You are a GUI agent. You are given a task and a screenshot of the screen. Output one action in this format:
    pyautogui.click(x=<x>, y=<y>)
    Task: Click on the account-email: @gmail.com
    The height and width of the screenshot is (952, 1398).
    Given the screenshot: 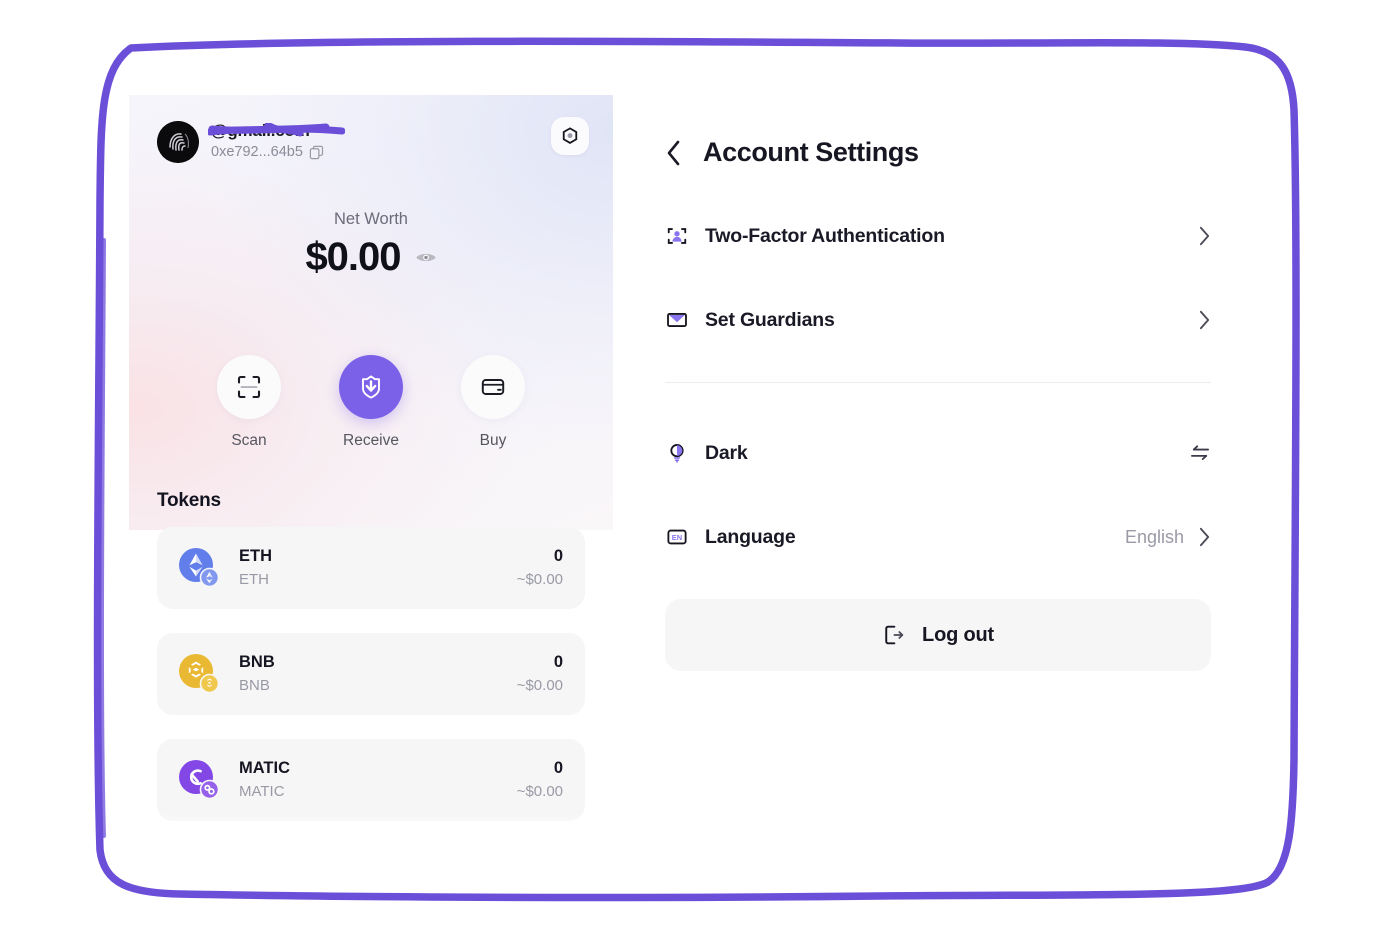 What is the action you would take?
    pyautogui.click(x=260, y=130)
    